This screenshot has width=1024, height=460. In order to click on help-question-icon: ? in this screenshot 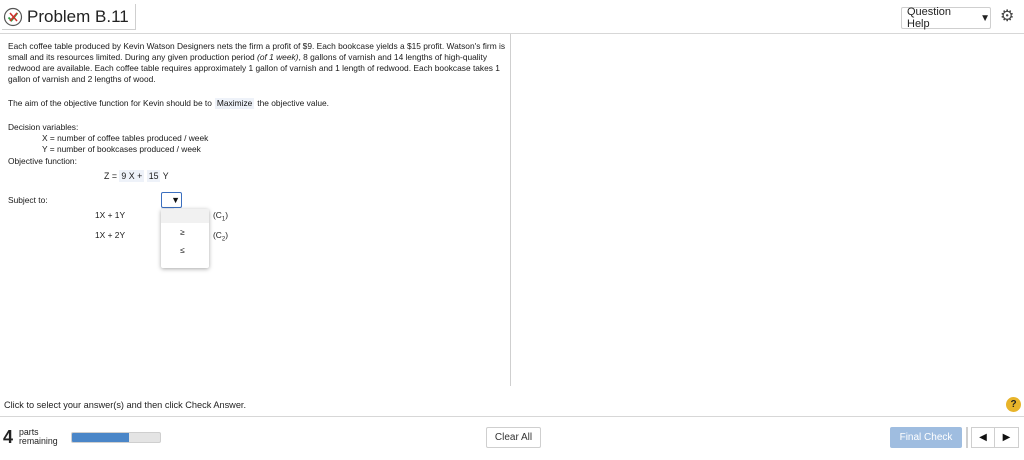, I will do `click(1013, 404)`.